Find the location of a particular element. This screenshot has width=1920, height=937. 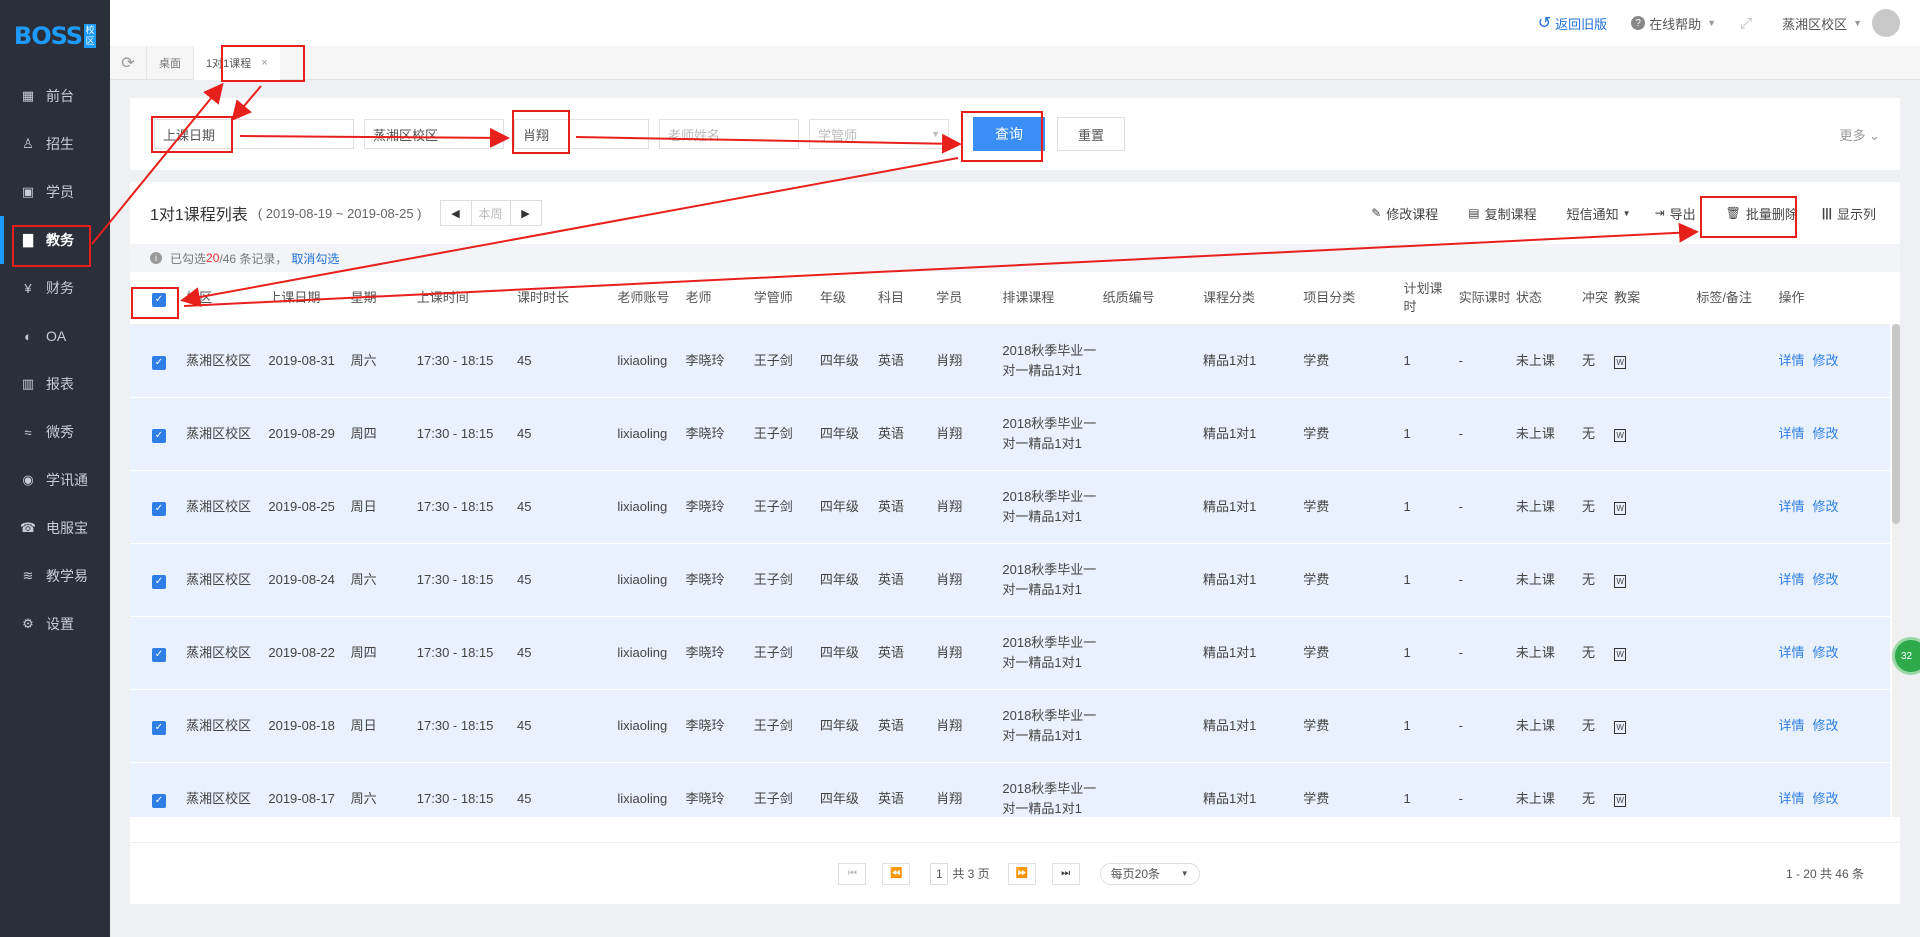

cell-paper is located at coordinates (1151, 360).